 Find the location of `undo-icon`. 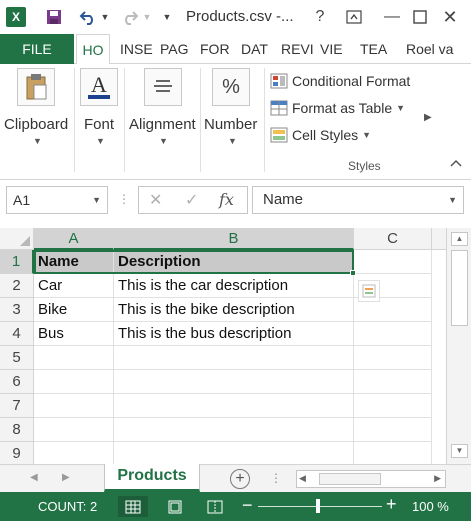

undo-icon is located at coordinates (88, 17).